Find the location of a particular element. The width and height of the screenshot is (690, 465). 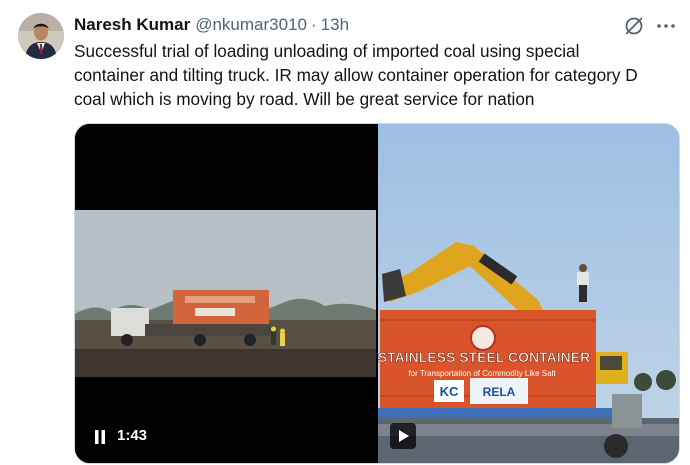

avatar-image is located at coordinates (41, 36).